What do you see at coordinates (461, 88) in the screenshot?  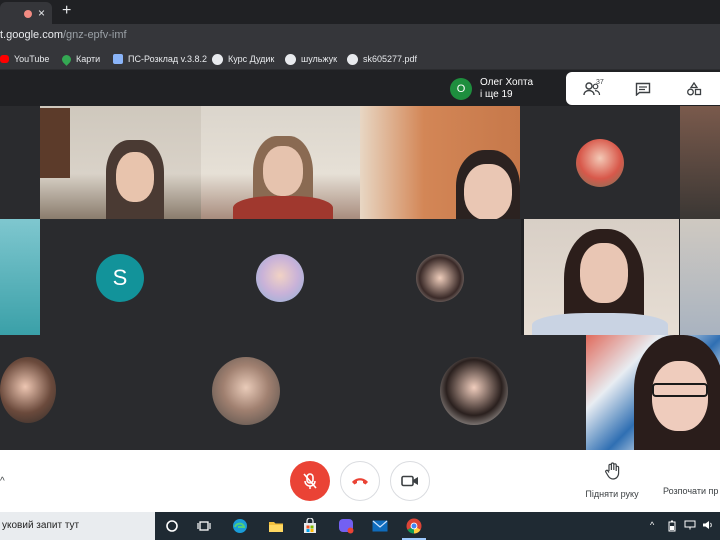 I see `presenter-avatar: О` at bounding box center [461, 88].